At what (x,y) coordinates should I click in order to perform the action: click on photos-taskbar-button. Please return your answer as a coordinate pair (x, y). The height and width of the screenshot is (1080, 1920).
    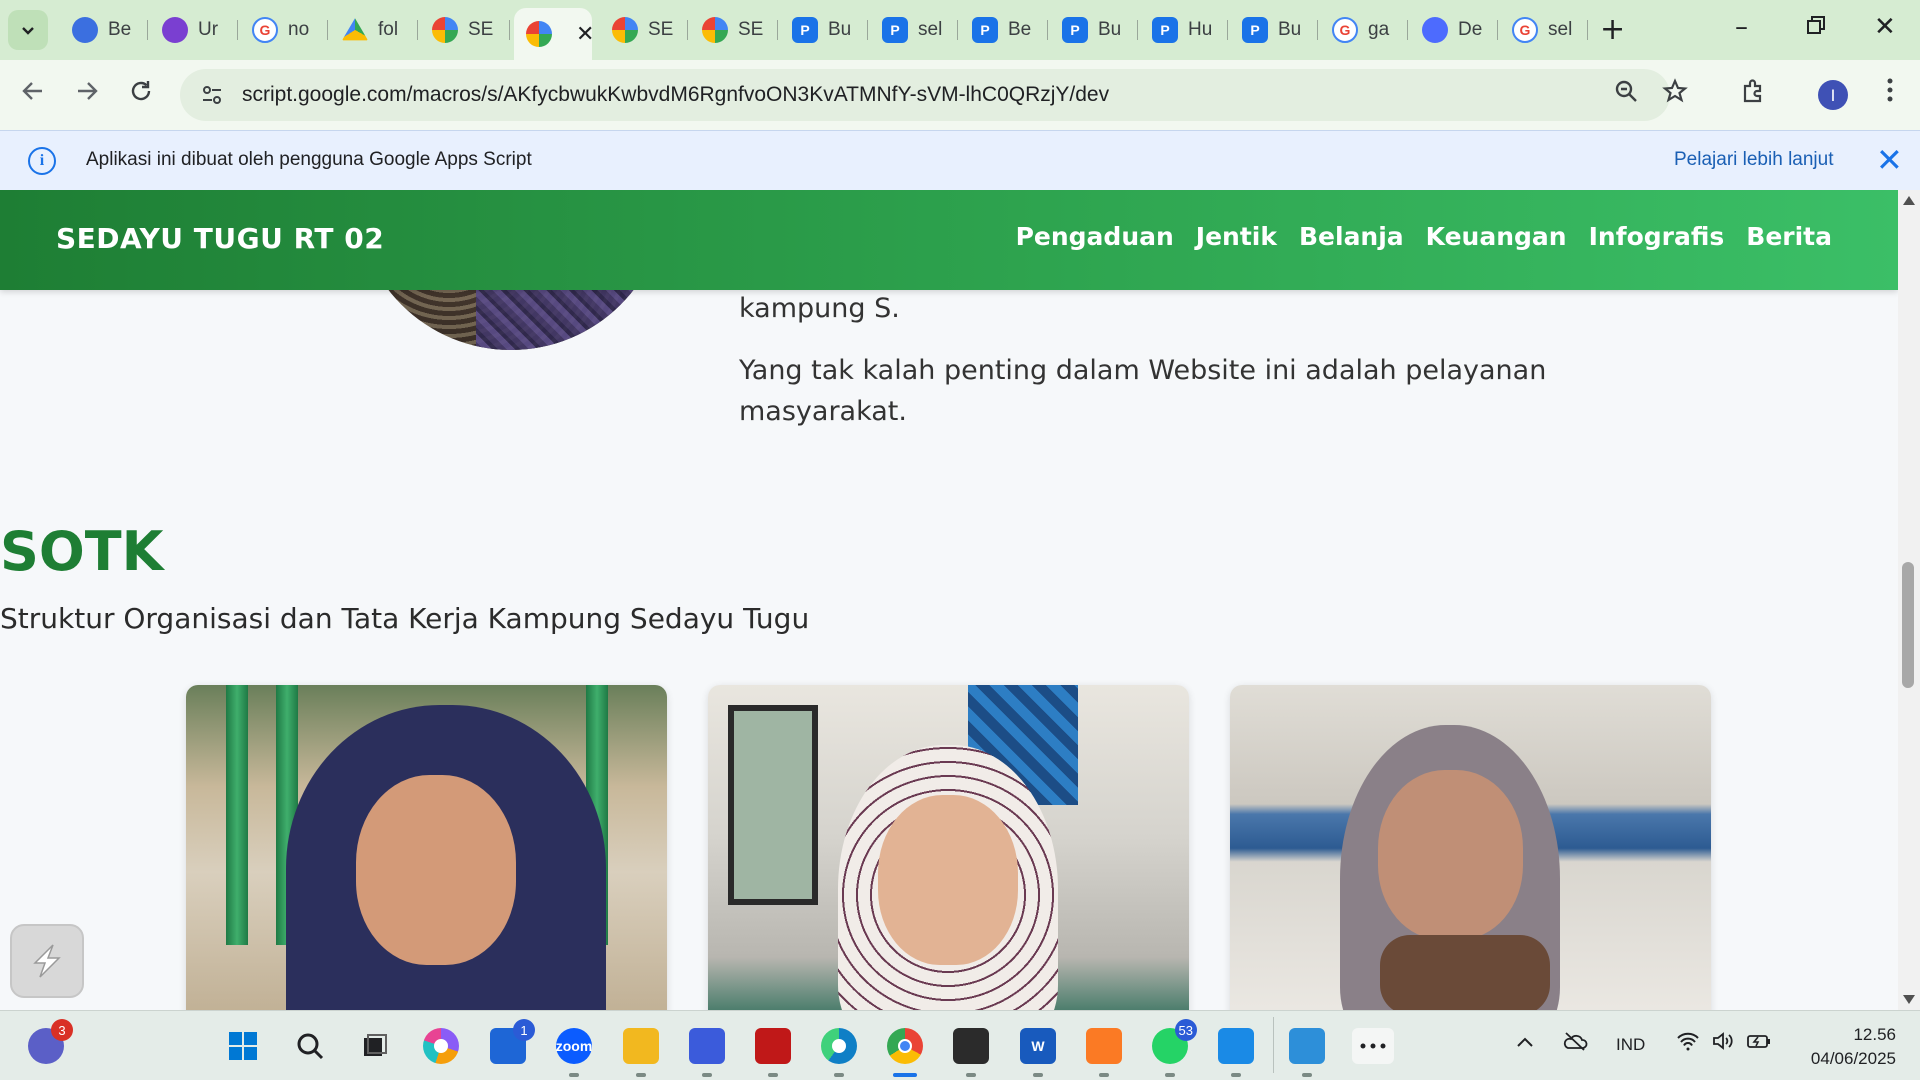
    Looking at the image, I should click on (1307, 1051).